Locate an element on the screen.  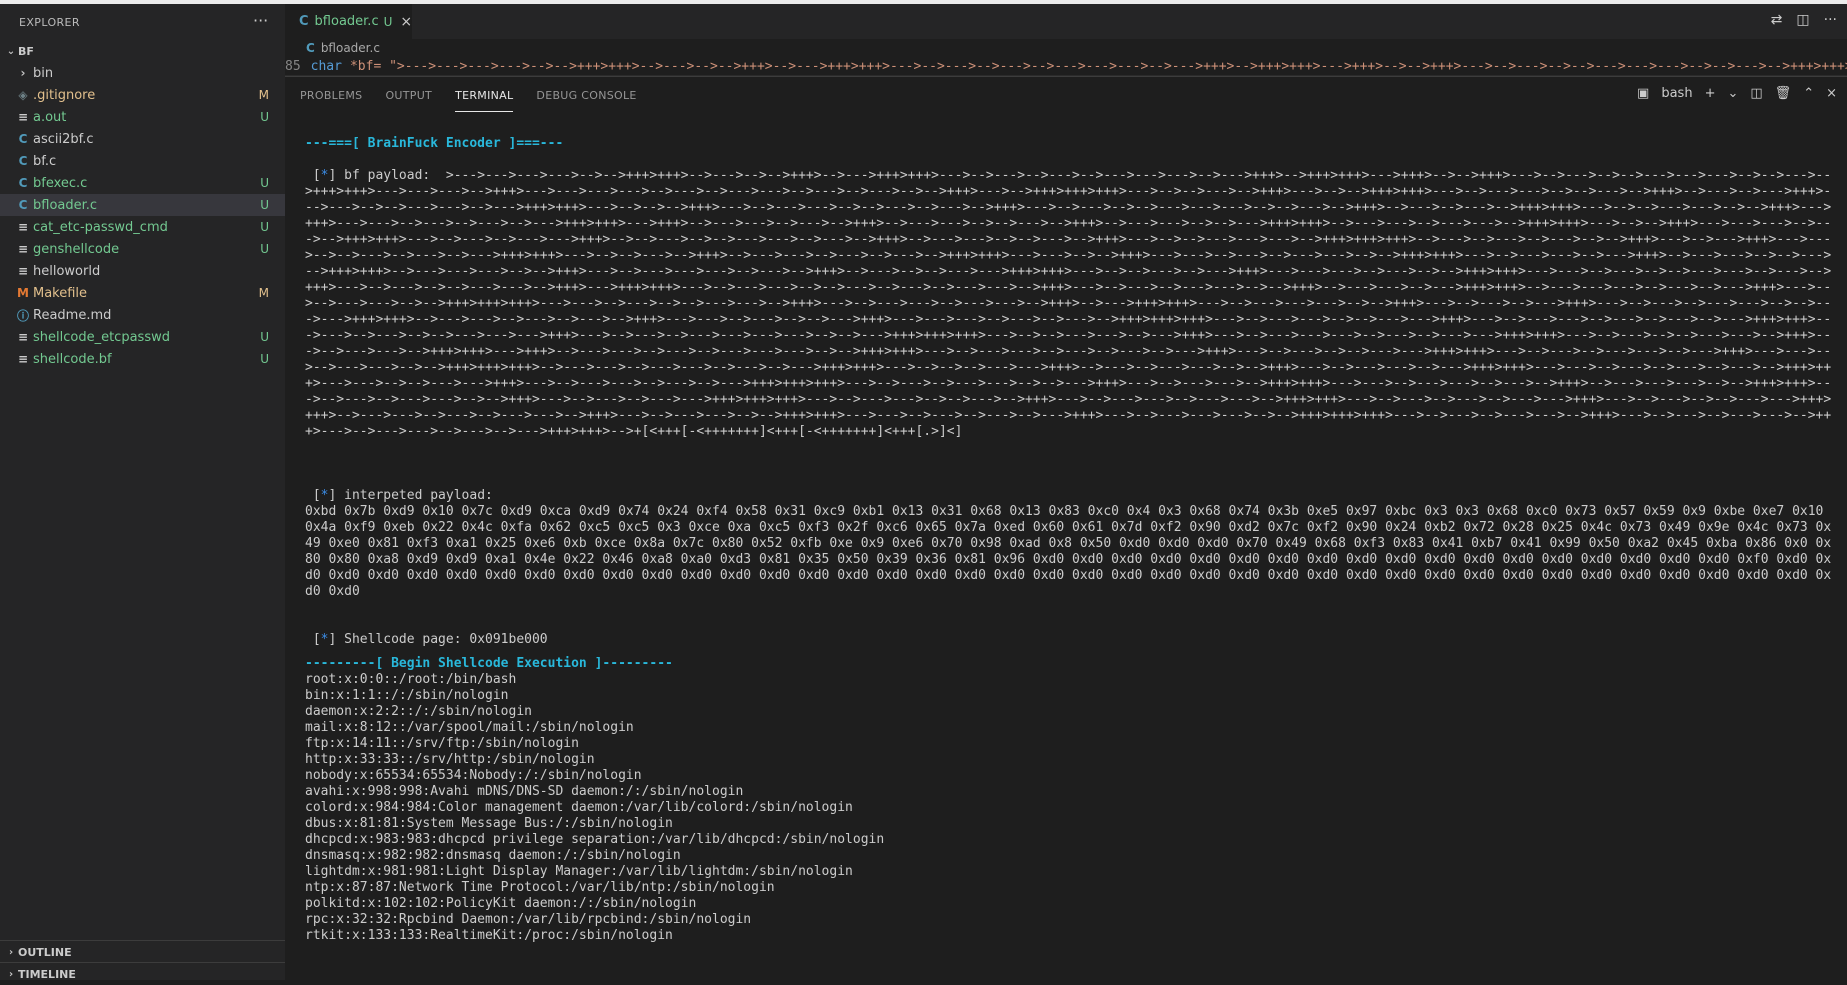
git-icon: ◈ is located at coordinates (23, 95).